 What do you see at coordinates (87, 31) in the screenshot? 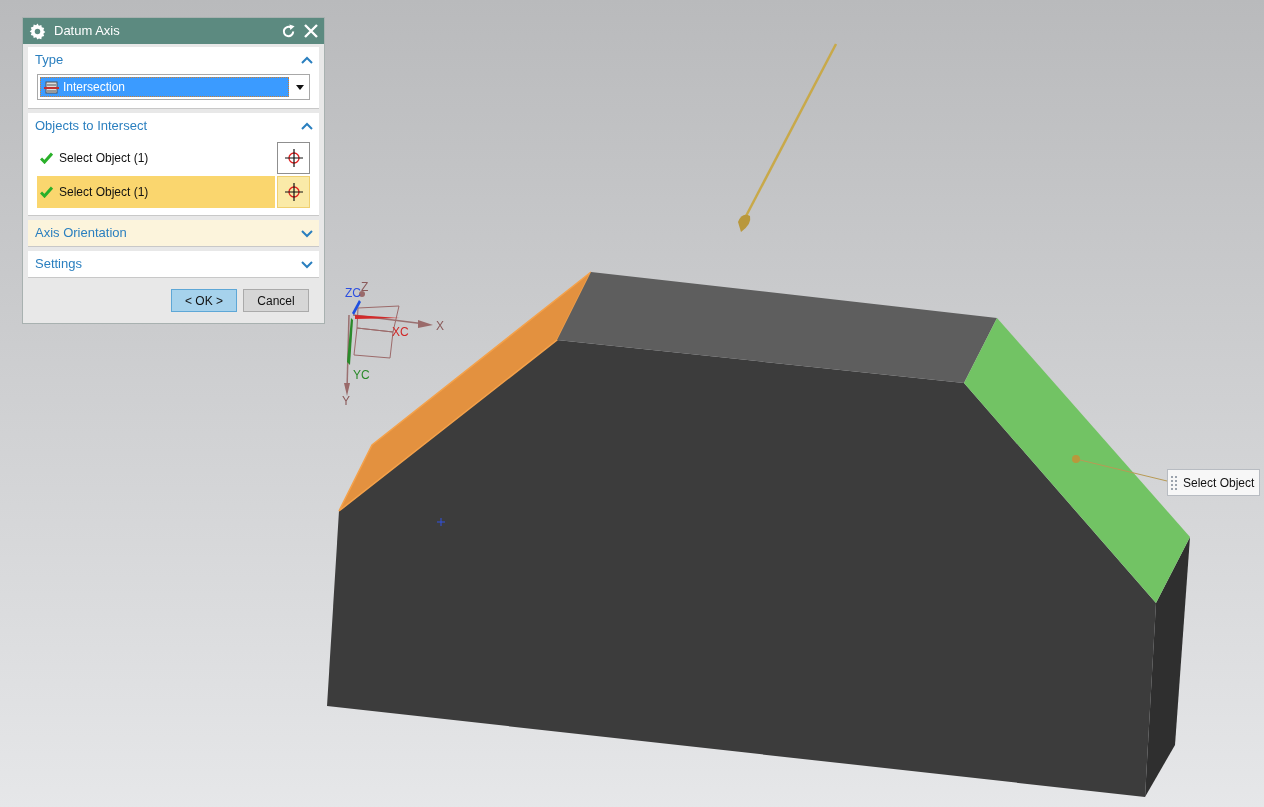
I see `dialog-title: Datum Axis` at bounding box center [87, 31].